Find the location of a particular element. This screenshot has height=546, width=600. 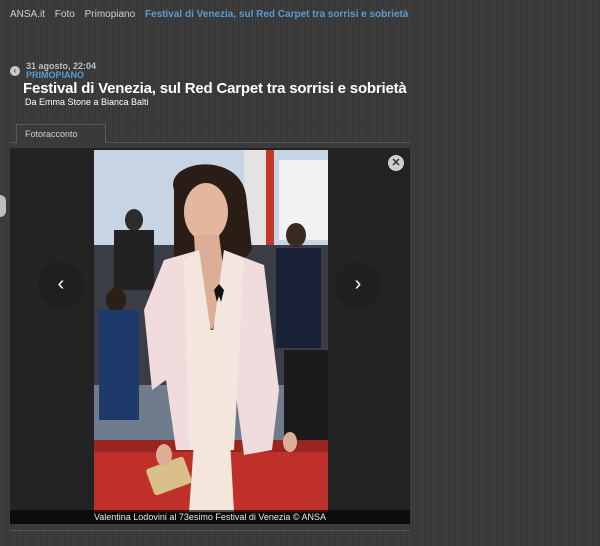

previous-photo-button: ‹ is located at coordinates (61, 285).